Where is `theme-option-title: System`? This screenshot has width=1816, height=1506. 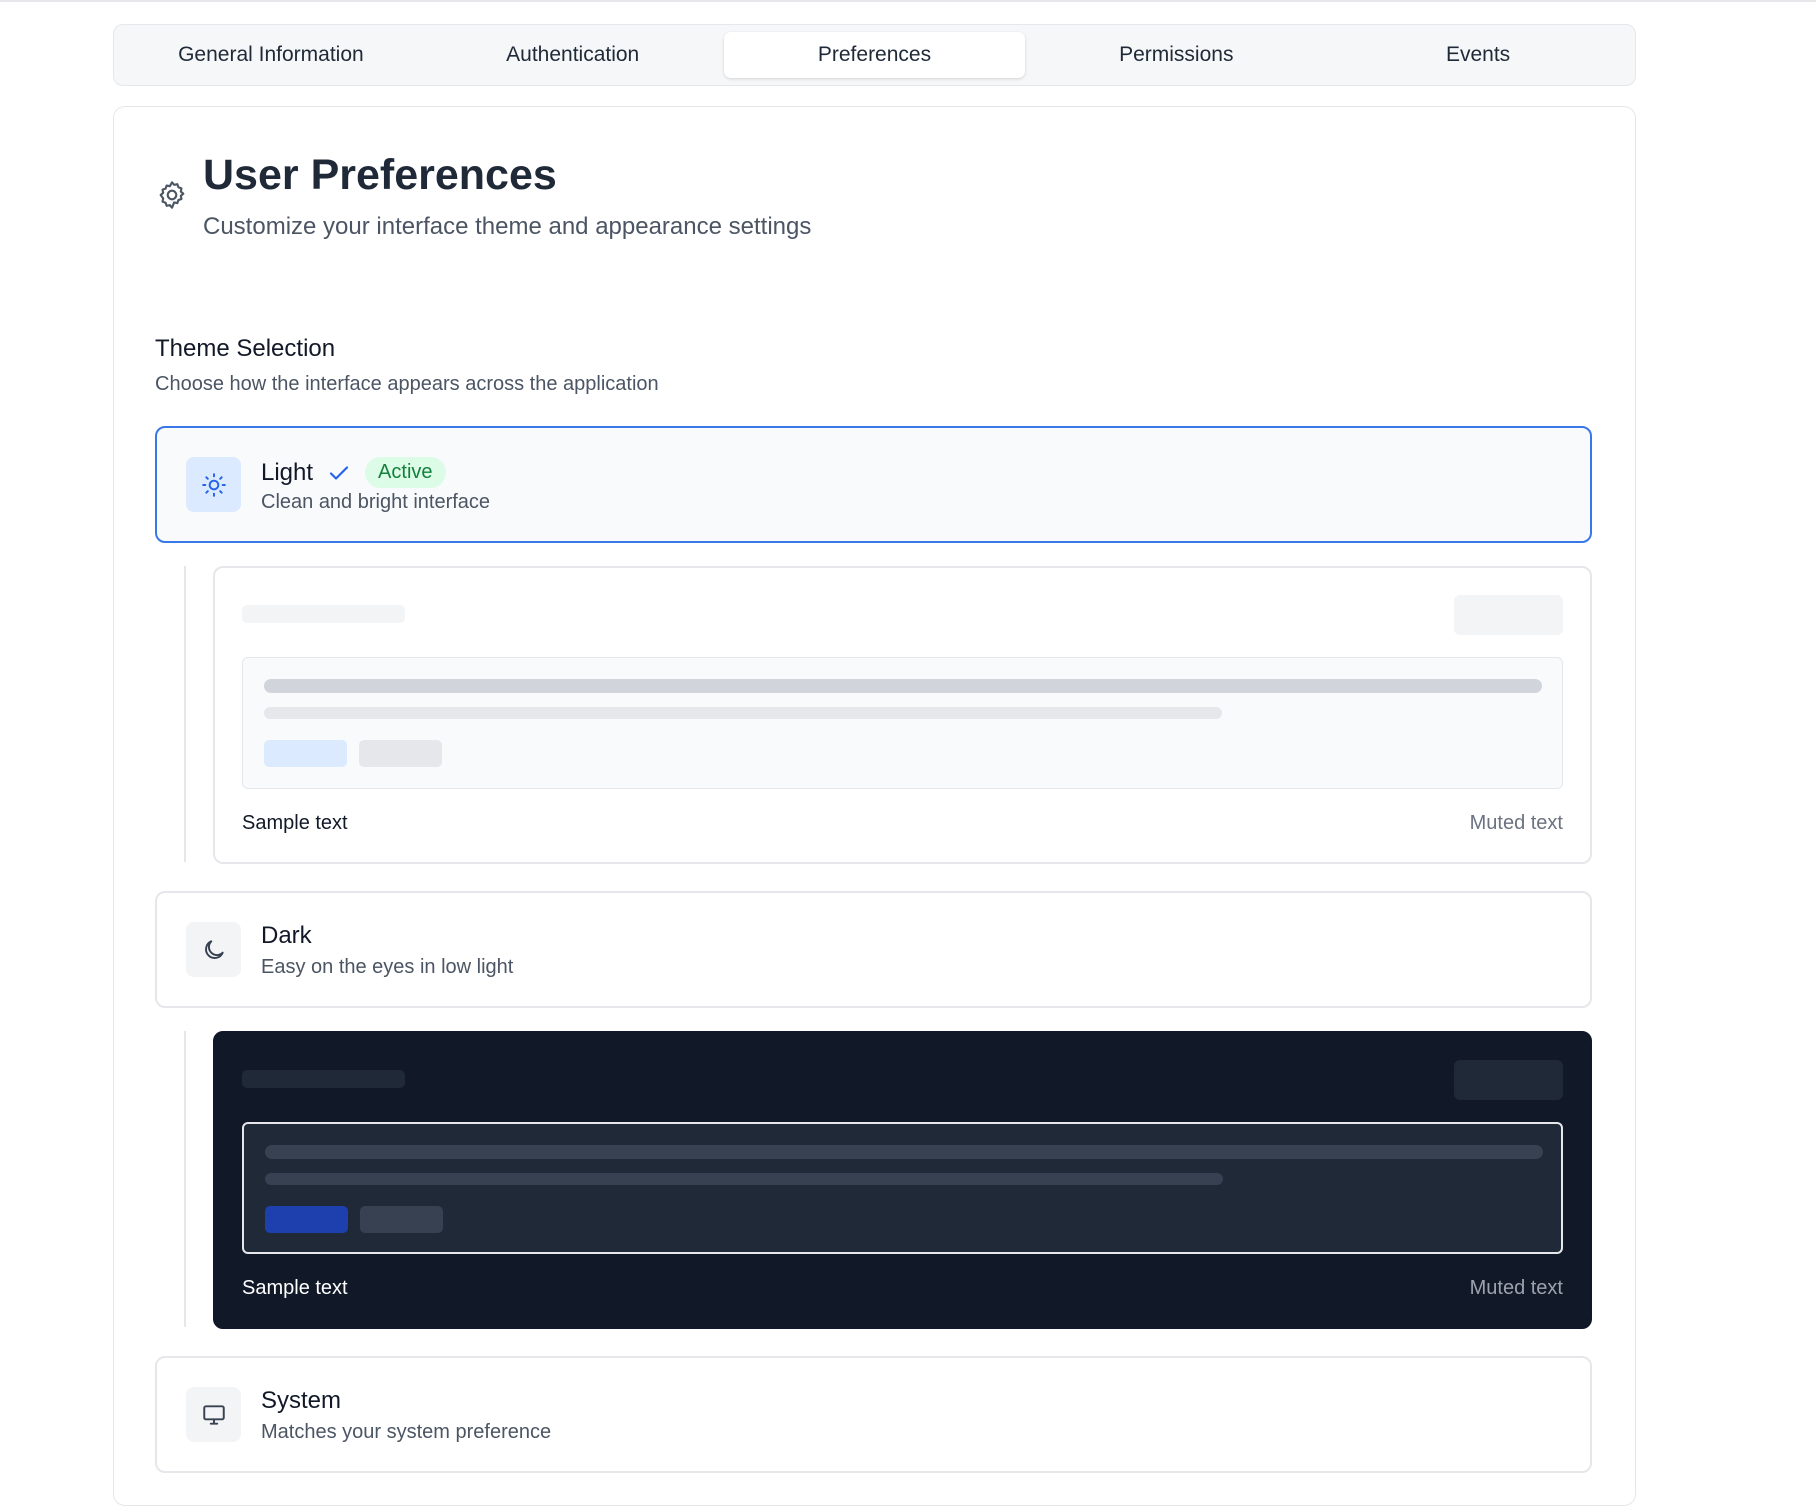 theme-option-title: System is located at coordinates (301, 1401).